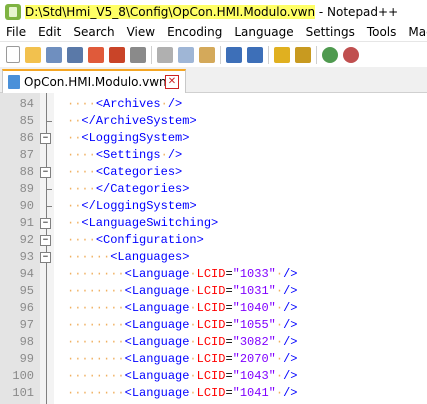 This screenshot has height=404, width=427. Describe the element at coordinates (213, 257) in the screenshot. I see `code-line: 93 ······<Languages>` at that location.